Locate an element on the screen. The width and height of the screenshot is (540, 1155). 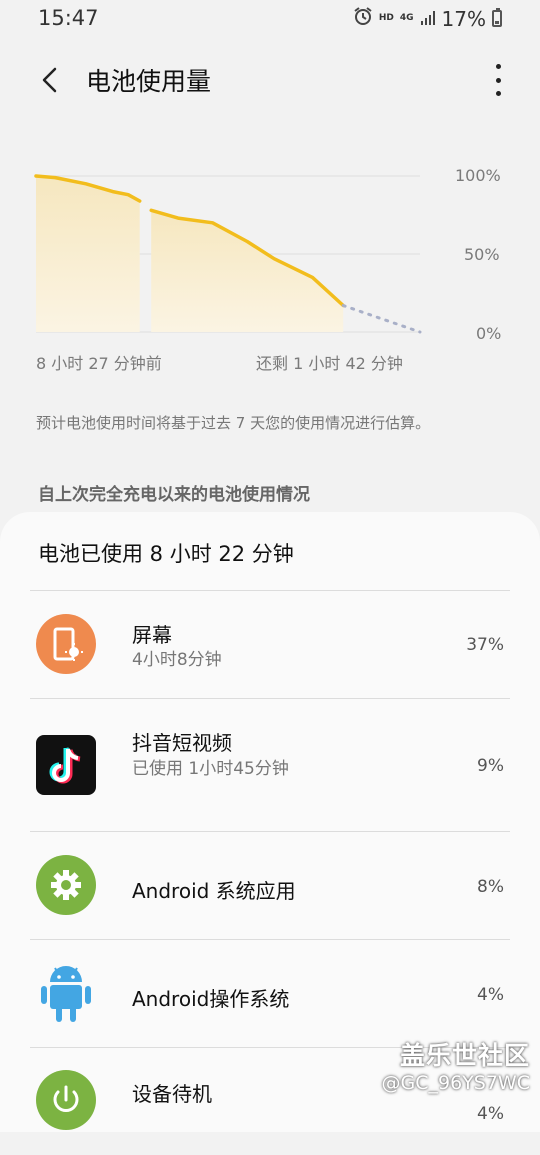
hd-indicator: HD is located at coordinates (386, 18).